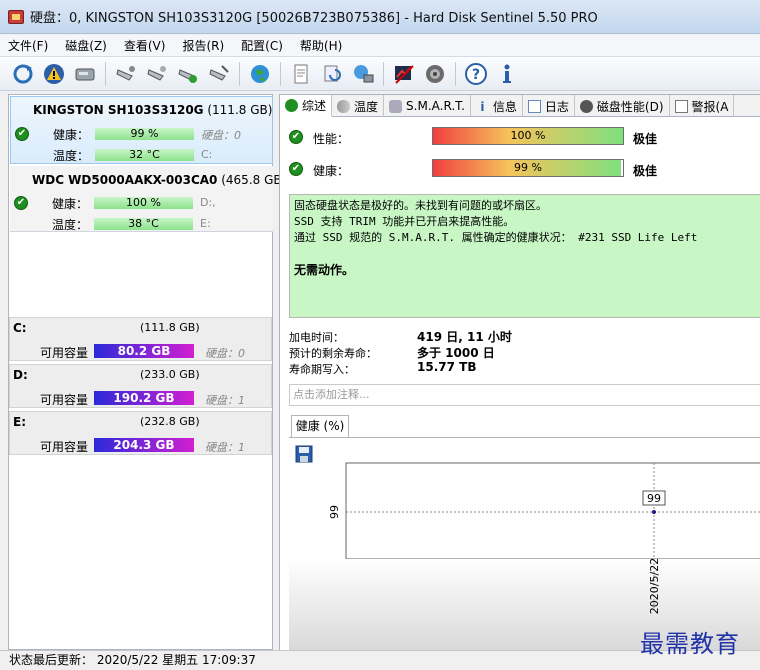 Image resolution: width=760 pixels, height=670 pixels. I want to click on y-tick-label: 99, so click(334, 512).